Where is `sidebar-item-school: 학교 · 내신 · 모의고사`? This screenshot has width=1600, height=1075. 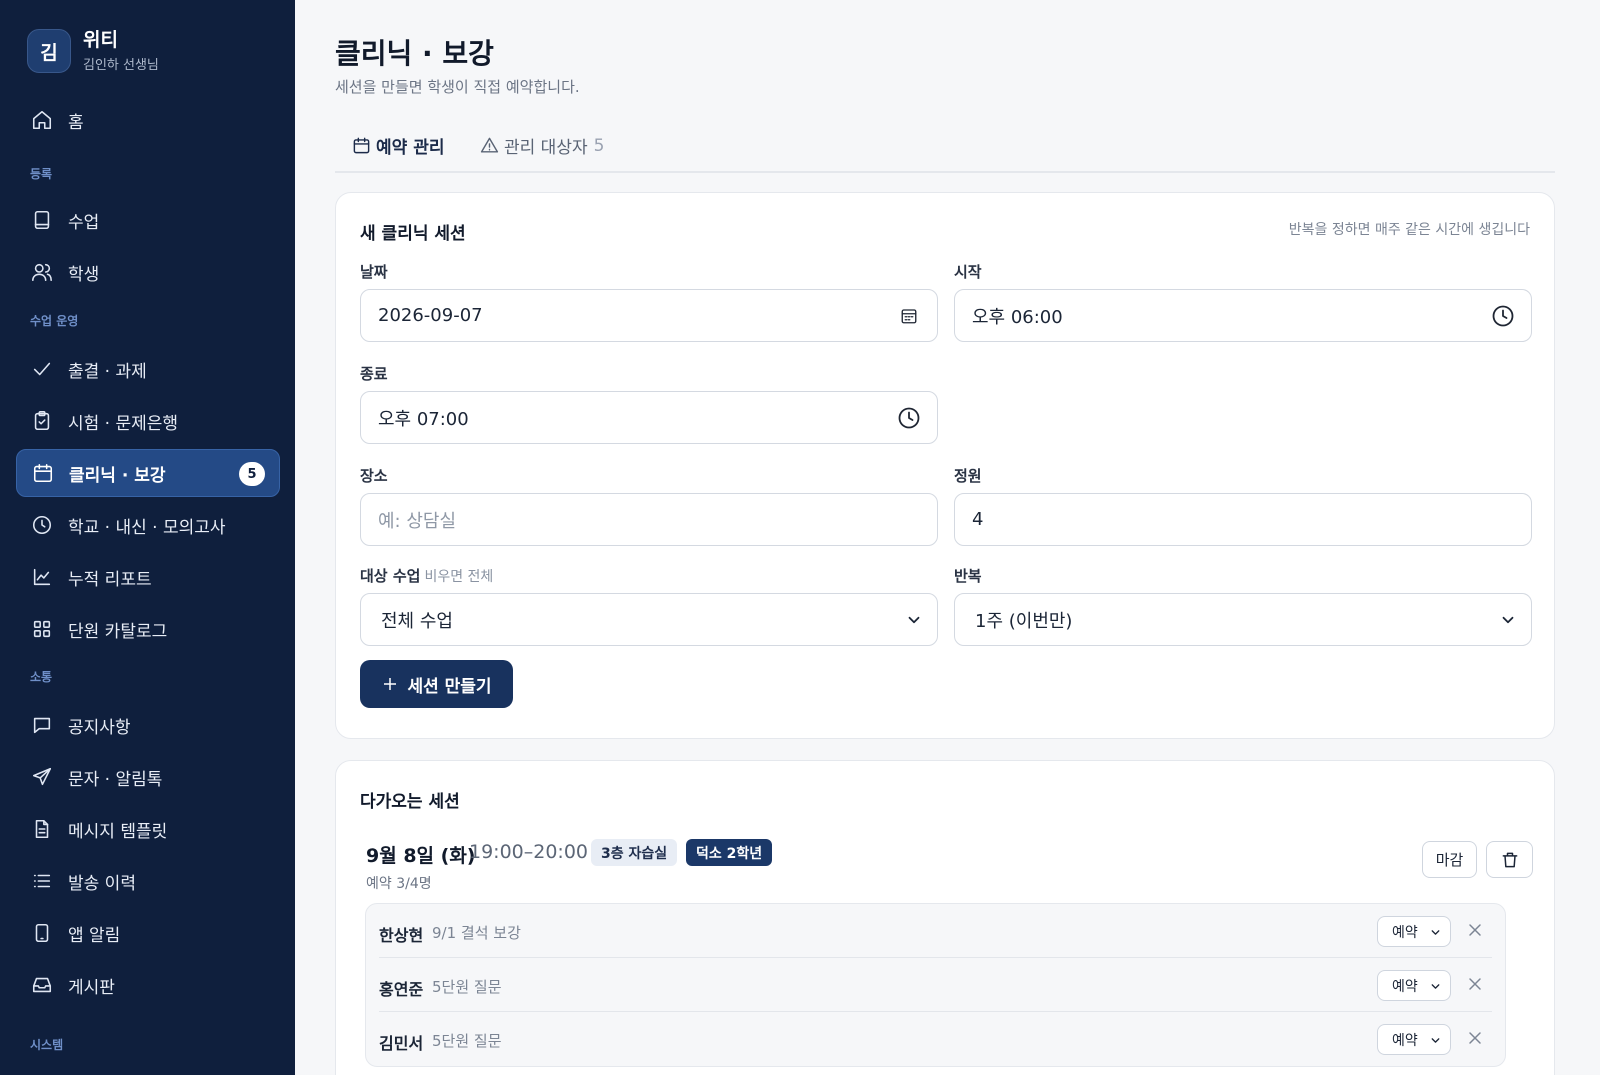
sidebar-item-school: 학교 · 내신 · 모의고사 is located at coordinates (148, 525).